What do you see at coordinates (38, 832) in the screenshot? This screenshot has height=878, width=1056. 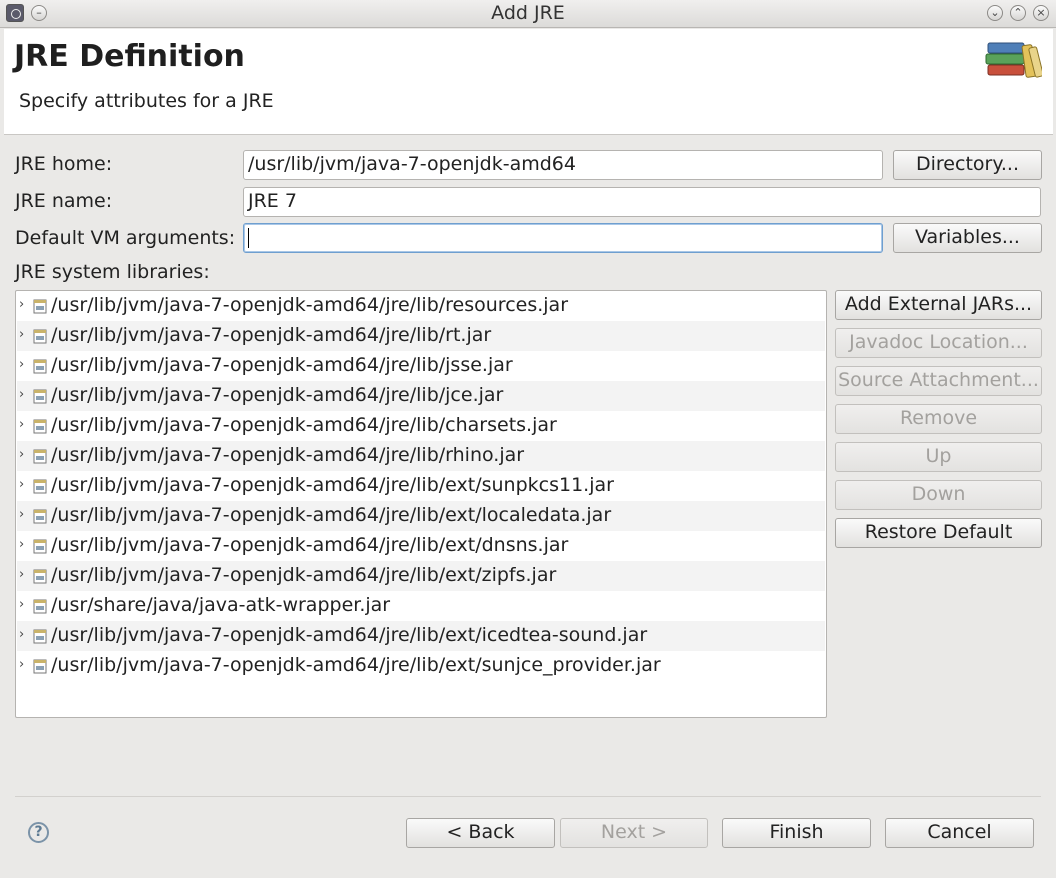 I see `help-icon: ?` at bounding box center [38, 832].